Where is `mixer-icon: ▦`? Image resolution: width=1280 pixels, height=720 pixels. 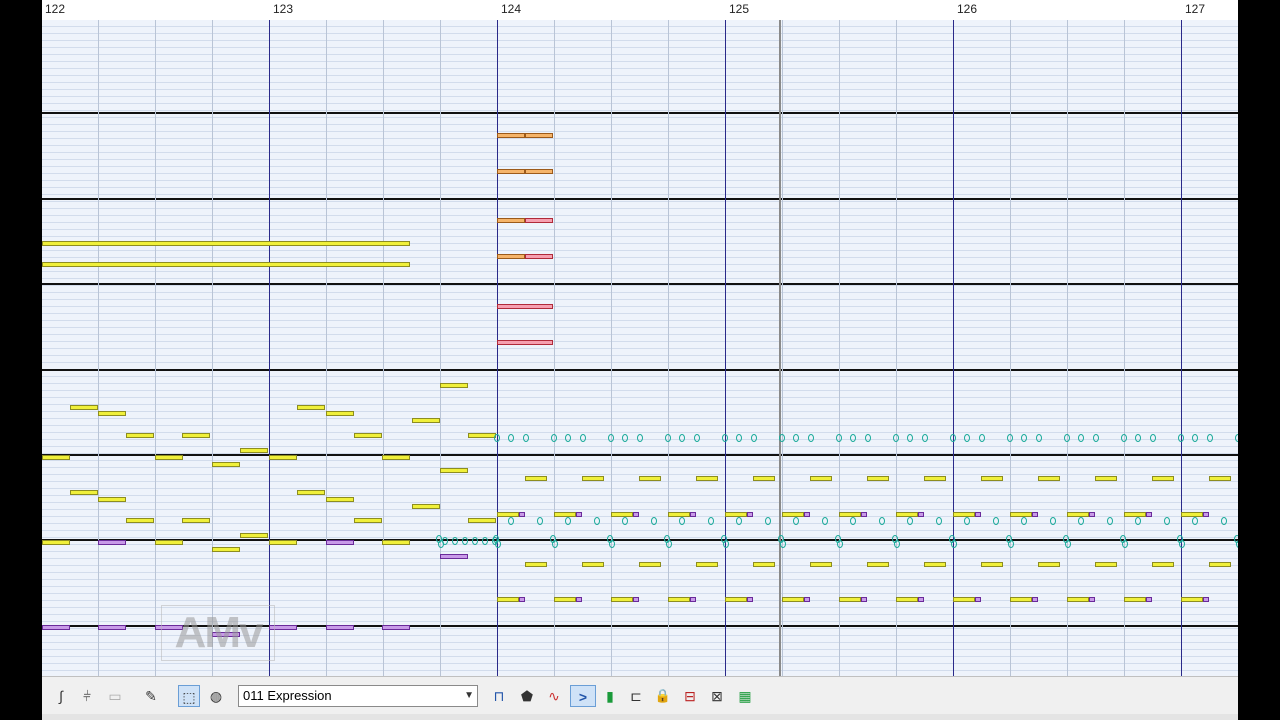 mixer-icon: ▦ is located at coordinates (745, 696).